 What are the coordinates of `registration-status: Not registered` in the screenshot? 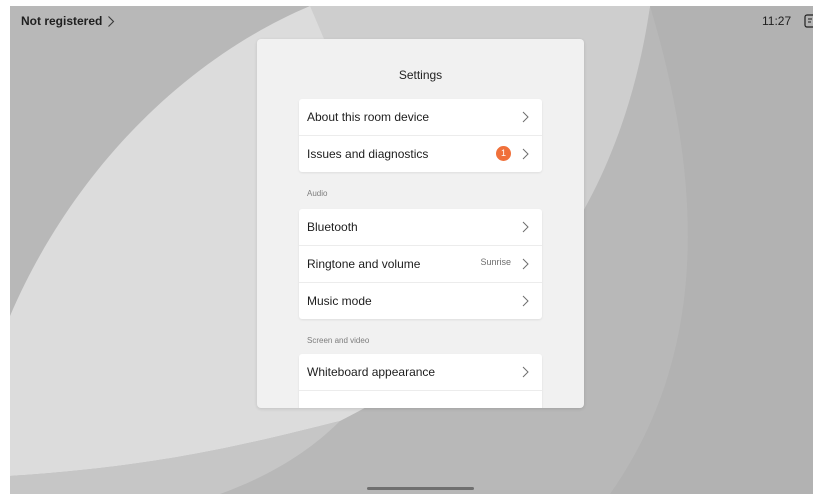 It's located at (68, 21).